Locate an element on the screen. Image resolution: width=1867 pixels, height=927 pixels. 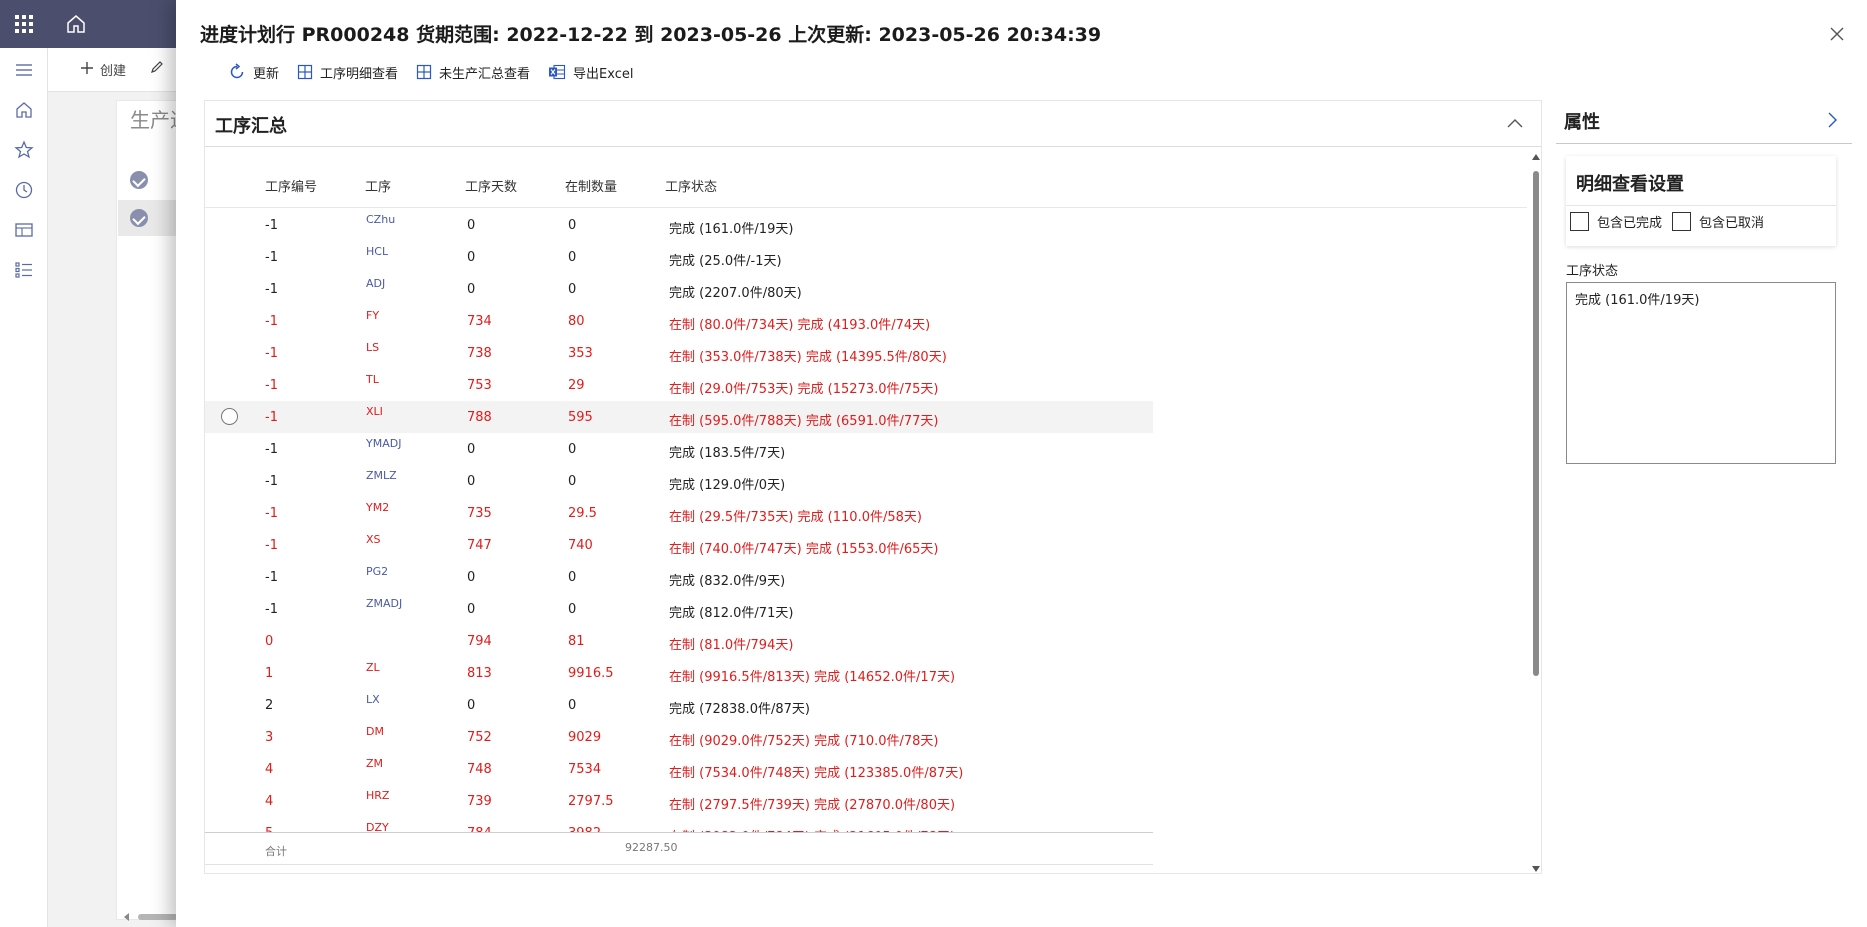
process-status-cell: 完成 (129.0件/0天) is located at coordinates (727, 485).